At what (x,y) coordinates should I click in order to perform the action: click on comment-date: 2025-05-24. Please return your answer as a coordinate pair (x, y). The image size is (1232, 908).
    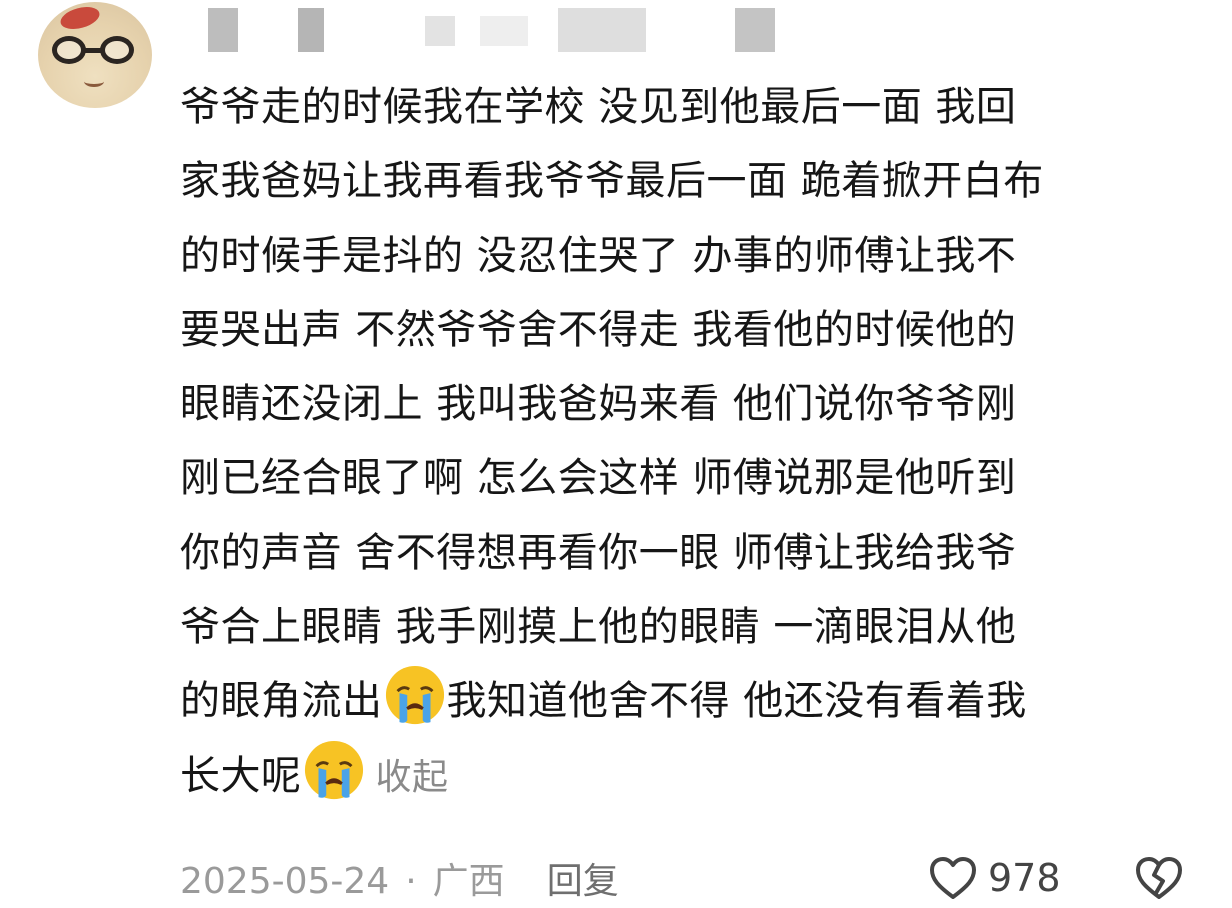
    Looking at the image, I should click on (285, 881).